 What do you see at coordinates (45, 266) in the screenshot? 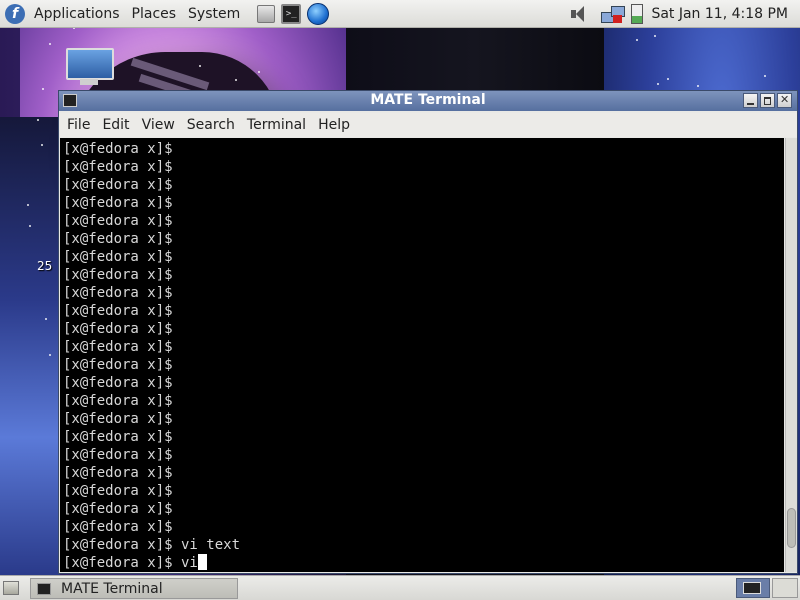
I see `desktop-label: 25` at bounding box center [45, 266].